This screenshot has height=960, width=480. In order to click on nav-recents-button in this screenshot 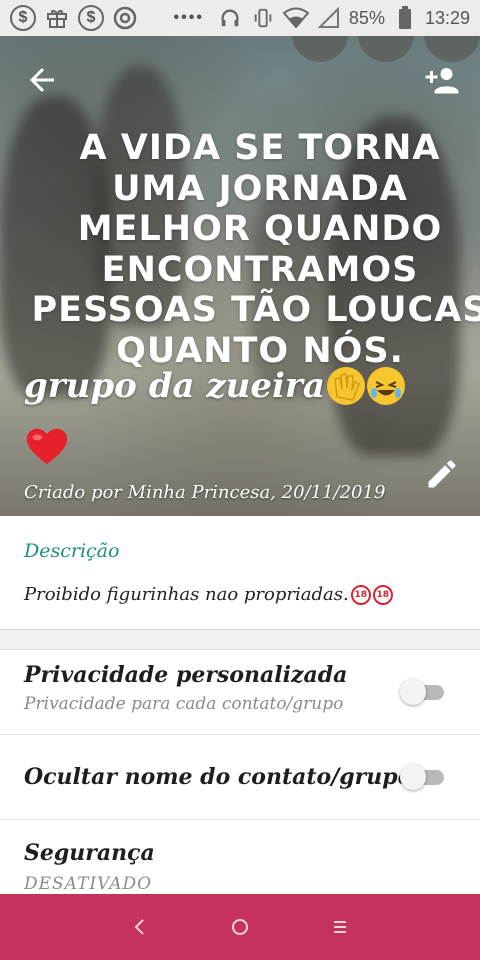, I will do `click(340, 927)`.